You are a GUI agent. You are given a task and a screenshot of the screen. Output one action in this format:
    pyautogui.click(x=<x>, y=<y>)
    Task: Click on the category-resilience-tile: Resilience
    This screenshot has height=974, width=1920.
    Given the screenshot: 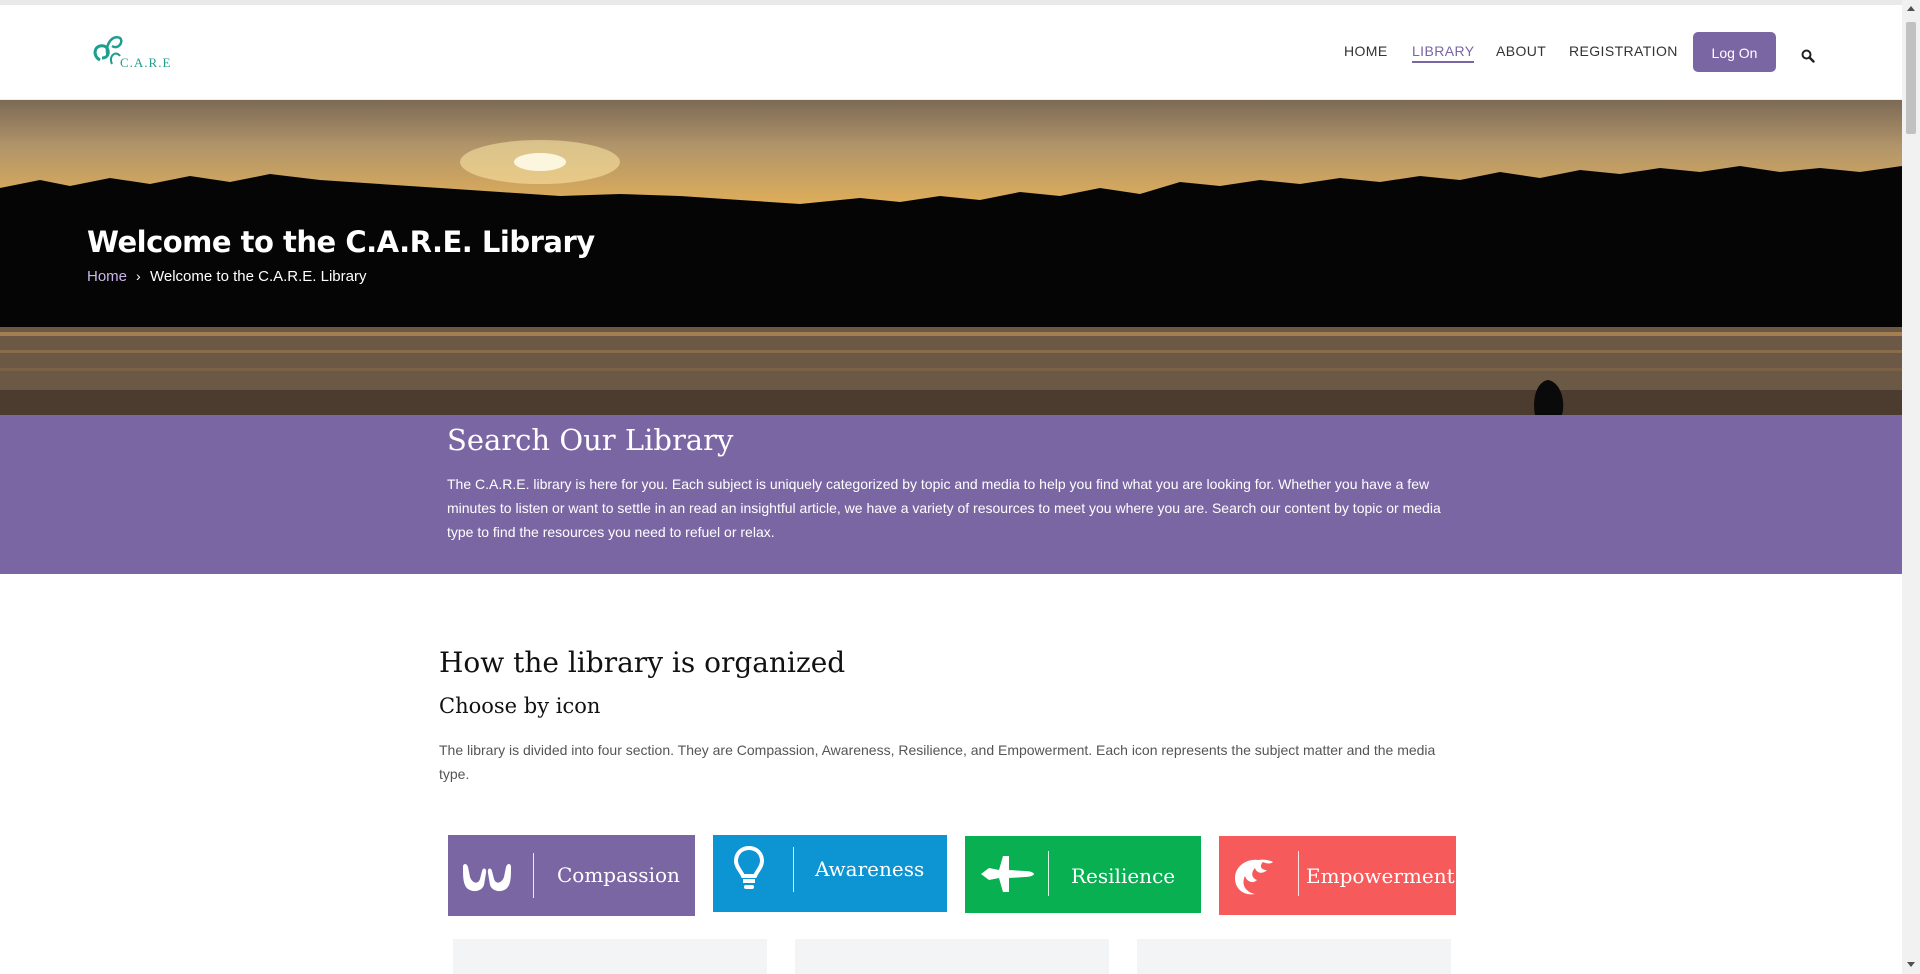 What is the action you would take?
    pyautogui.click(x=1083, y=874)
    